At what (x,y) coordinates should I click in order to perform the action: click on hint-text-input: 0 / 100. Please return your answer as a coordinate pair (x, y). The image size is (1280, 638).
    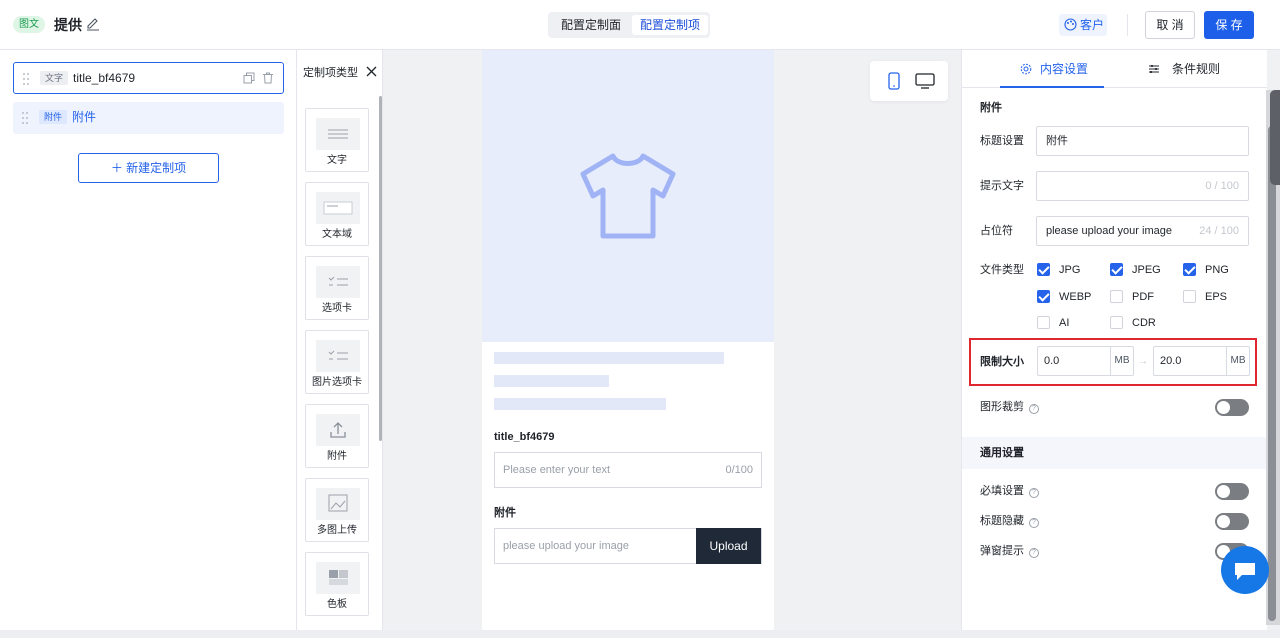
    Looking at the image, I should click on (1142, 186).